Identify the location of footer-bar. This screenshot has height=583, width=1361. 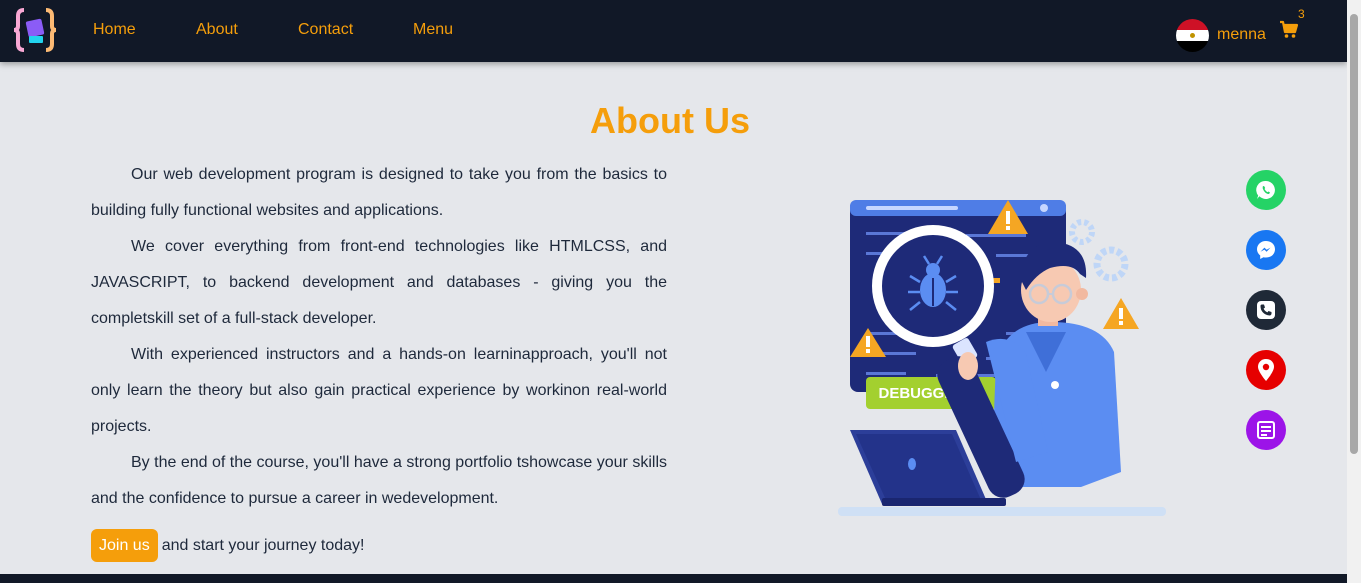
(673, 578).